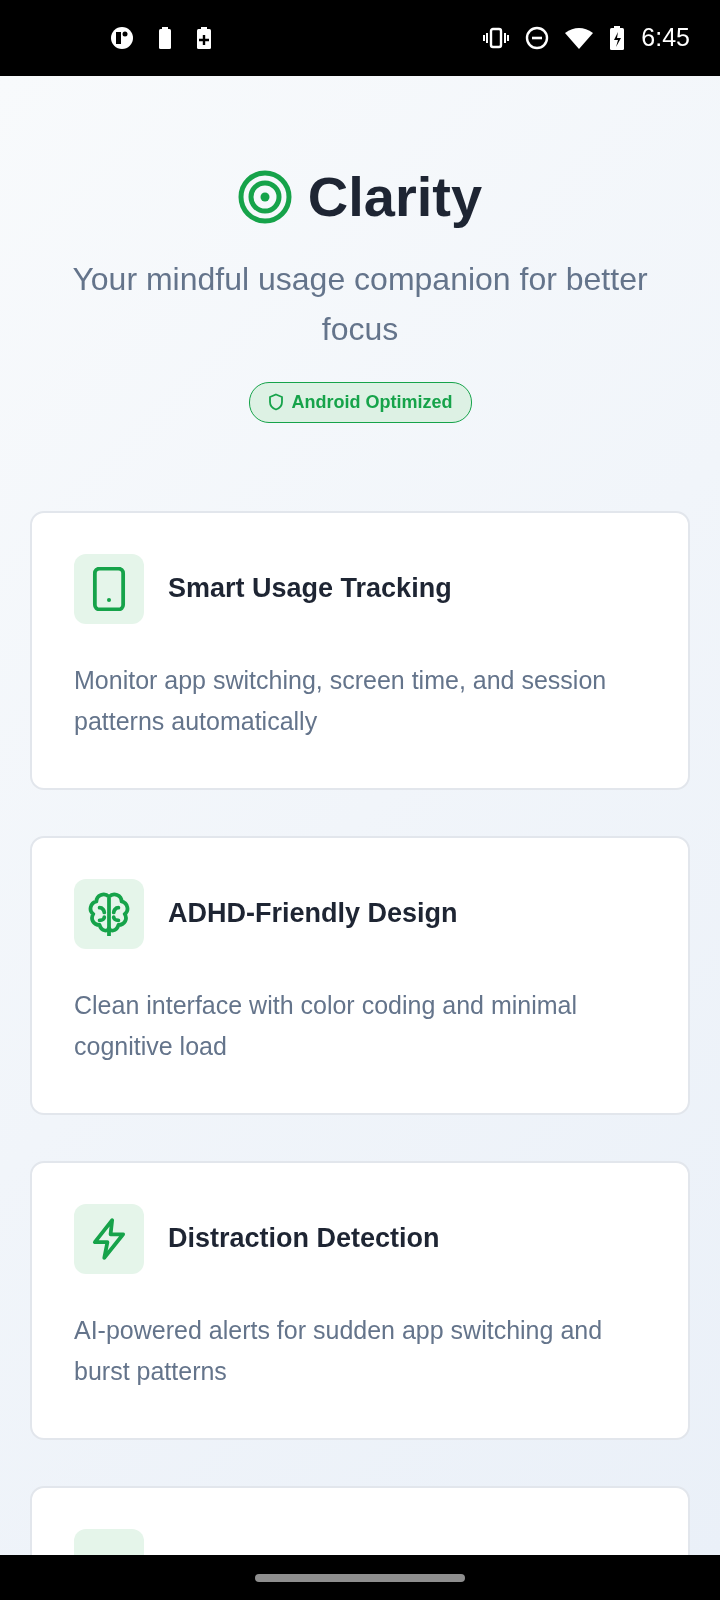 This screenshot has width=720, height=1600. I want to click on battery-plus-icon, so click(204, 38).